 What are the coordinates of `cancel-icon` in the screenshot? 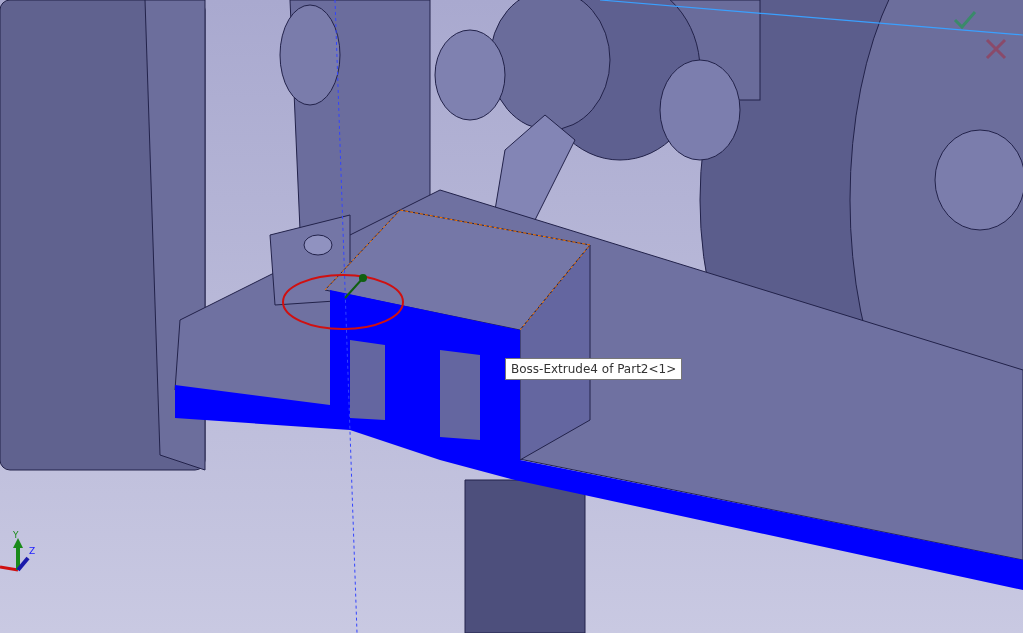 It's located at (996, 49).